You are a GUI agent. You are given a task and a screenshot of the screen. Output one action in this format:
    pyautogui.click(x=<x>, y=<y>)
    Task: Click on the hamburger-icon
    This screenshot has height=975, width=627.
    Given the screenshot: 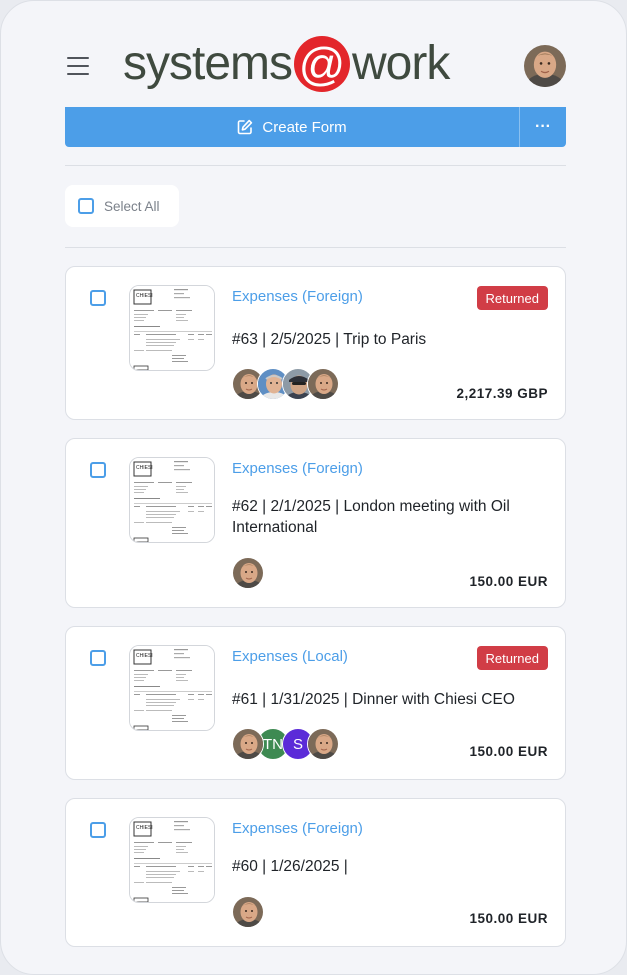 What is the action you would take?
    pyautogui.click(x=79, y=67)
    